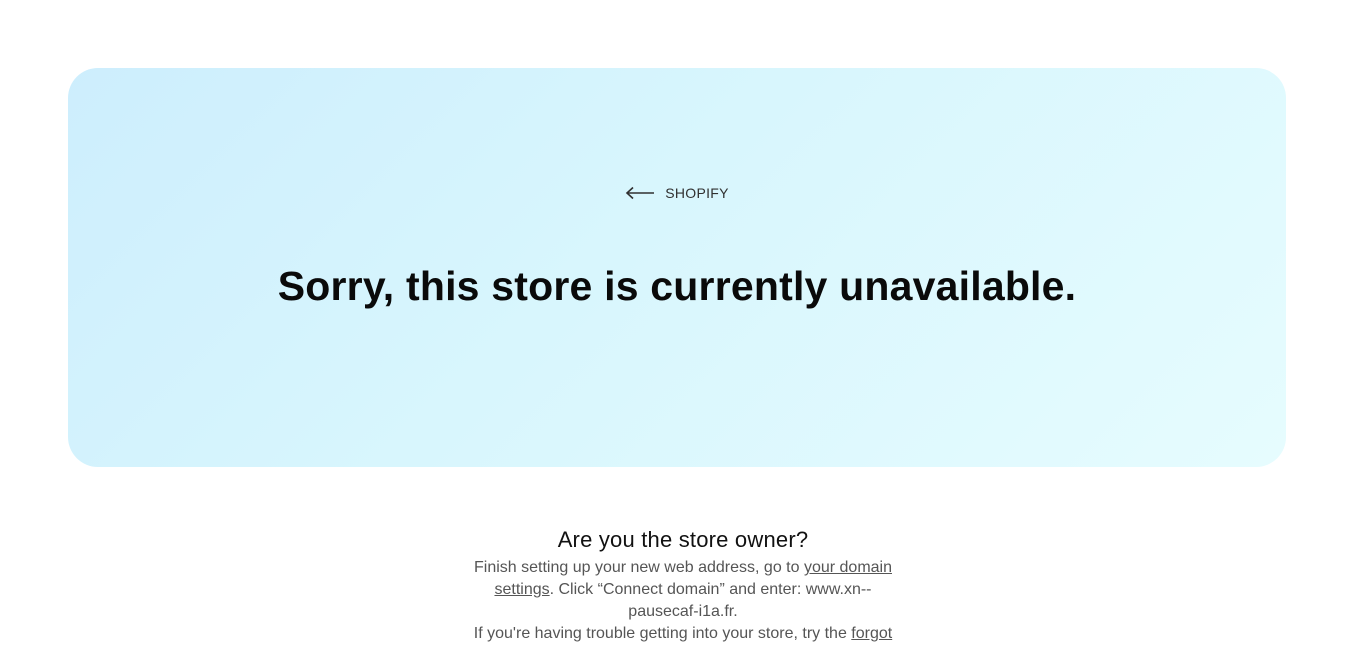 This screenshot has height=650, width=1366. I want to click on forgot-password-link: forgot, so click(871, 633).